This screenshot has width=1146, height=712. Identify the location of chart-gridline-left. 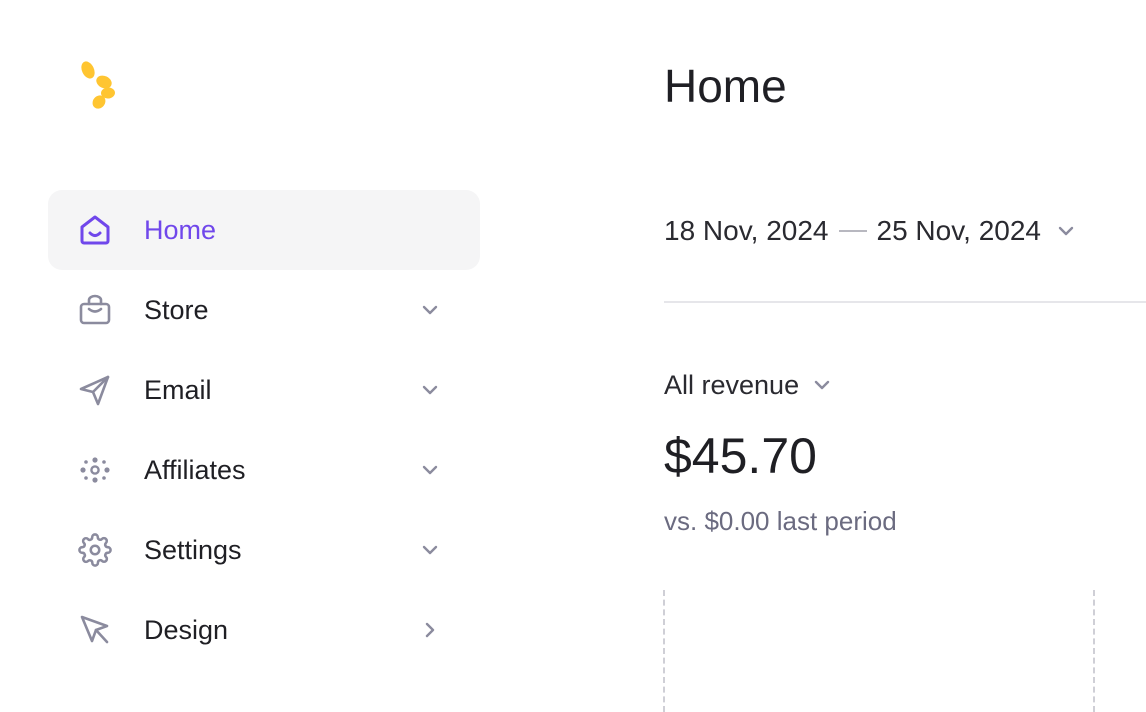
(664, 651).